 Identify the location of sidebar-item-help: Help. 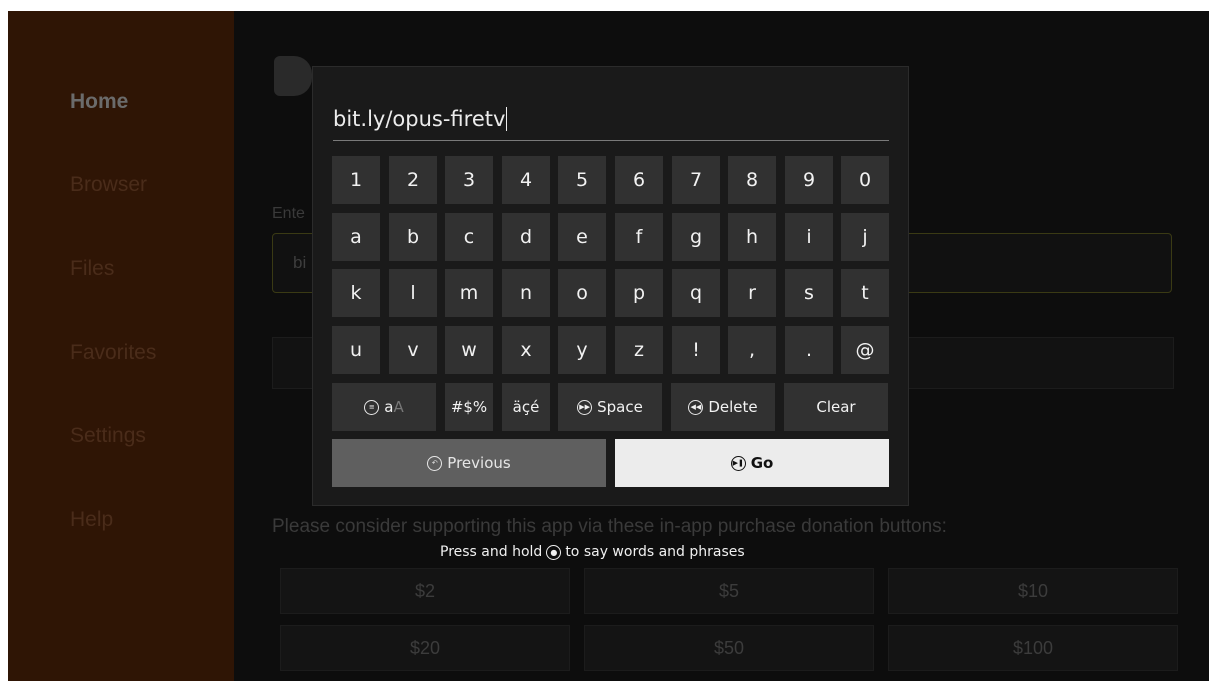
(91, 520).